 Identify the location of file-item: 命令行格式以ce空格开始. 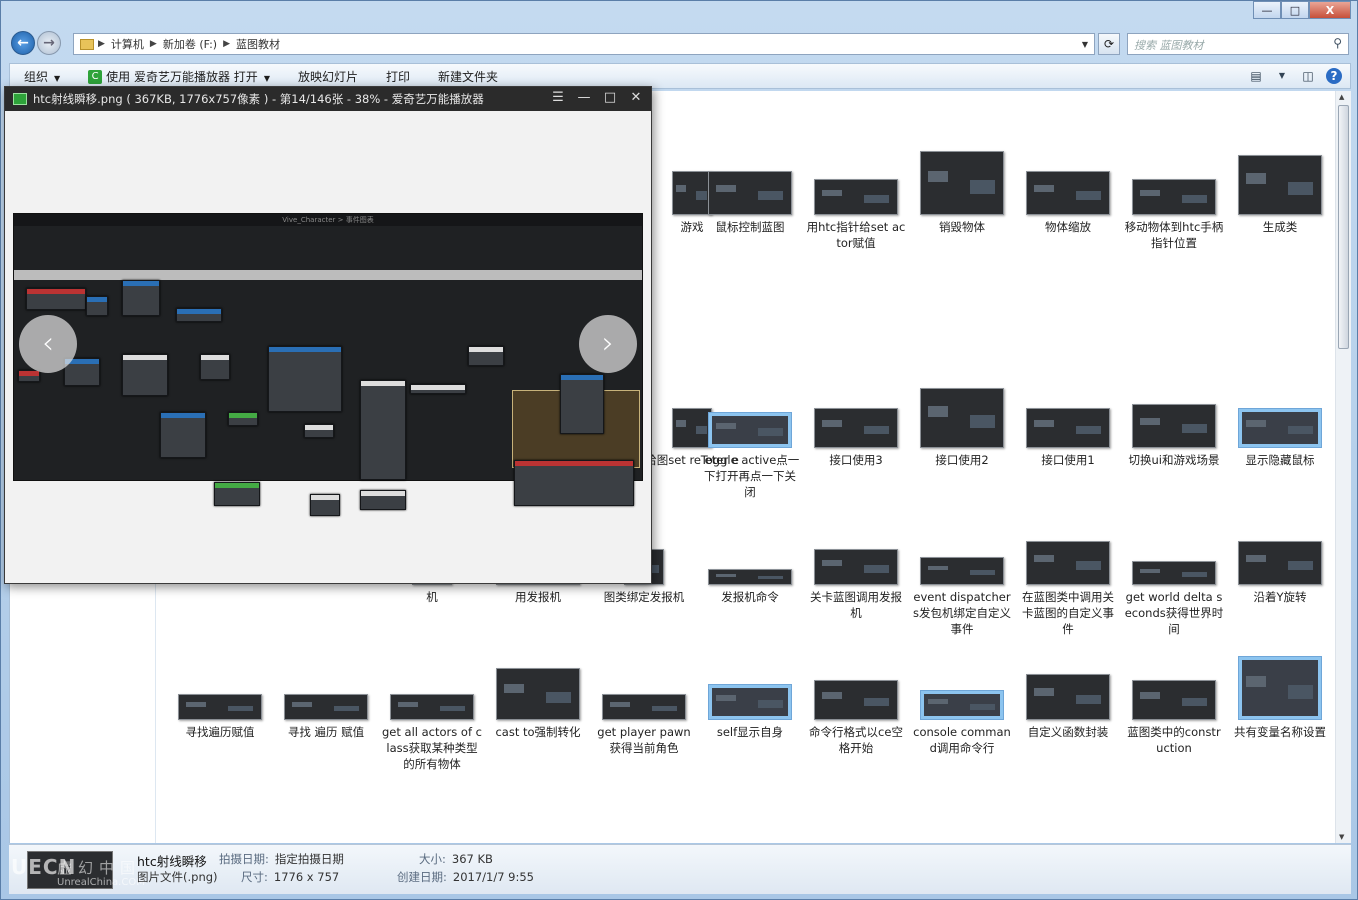
(856, 718).